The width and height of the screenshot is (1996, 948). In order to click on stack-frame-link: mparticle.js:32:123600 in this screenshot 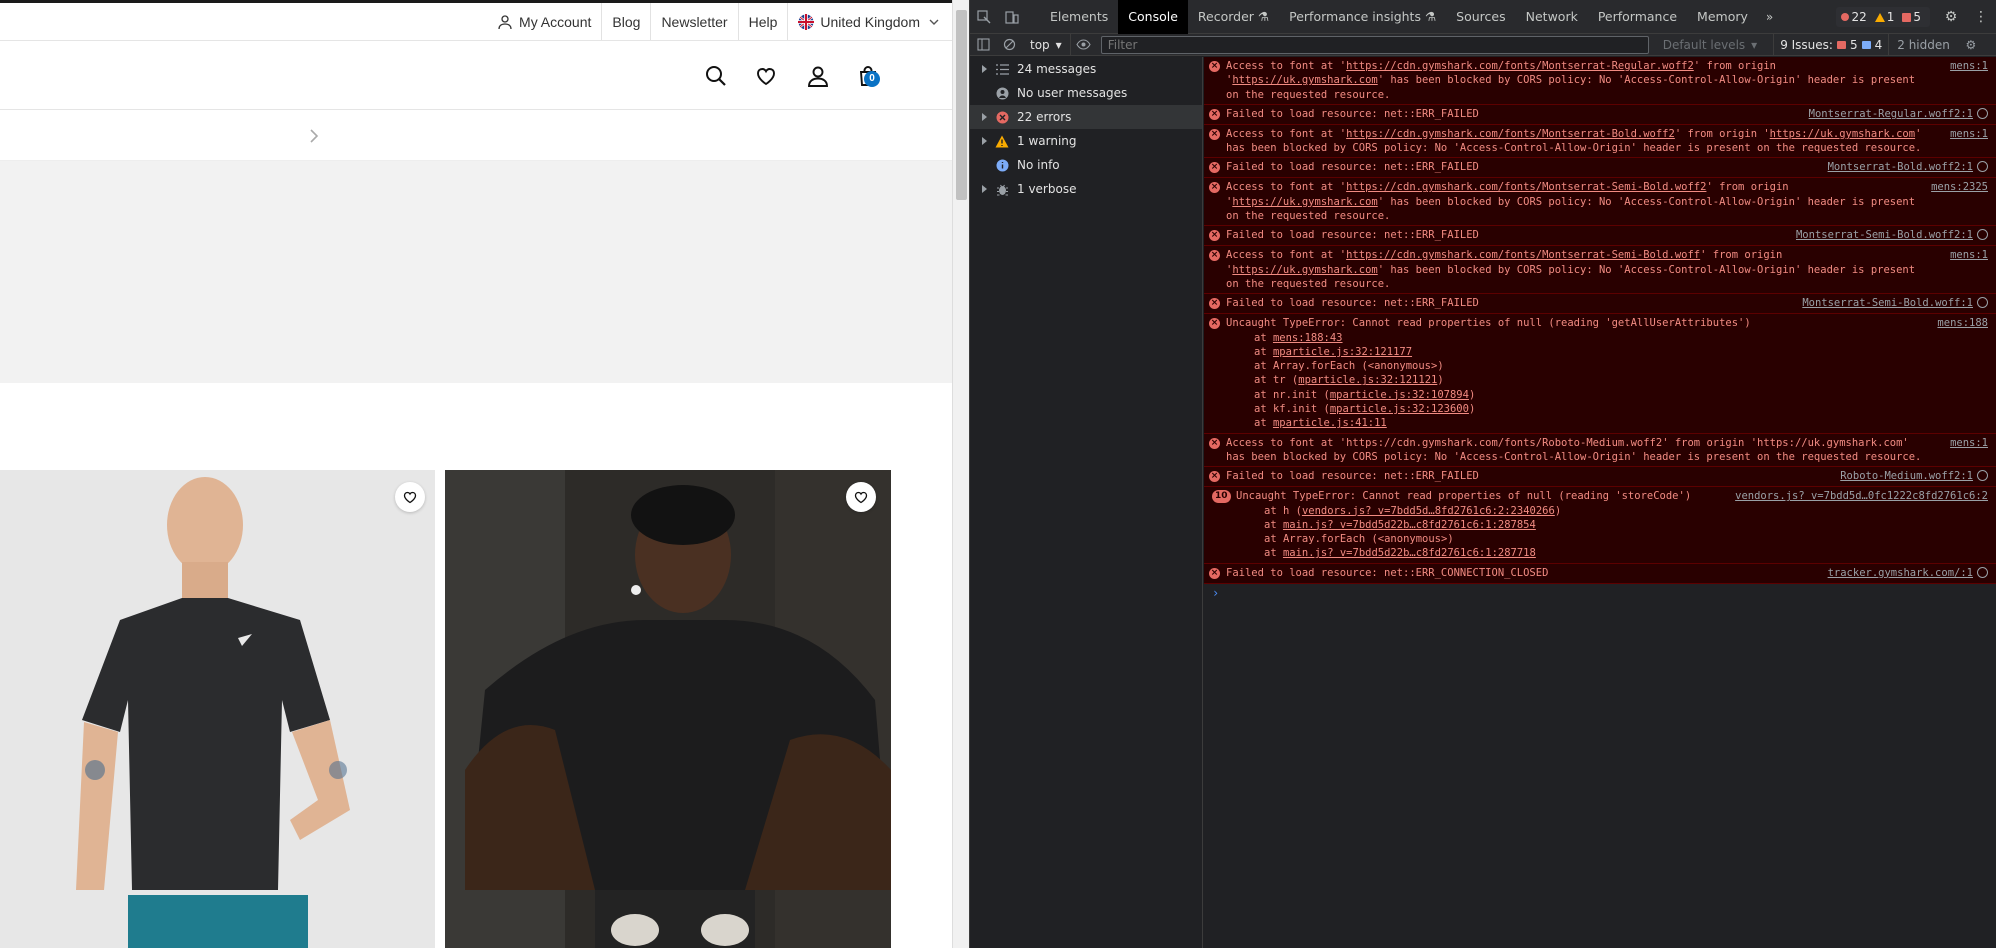, I will do `click(1399, 409)`.